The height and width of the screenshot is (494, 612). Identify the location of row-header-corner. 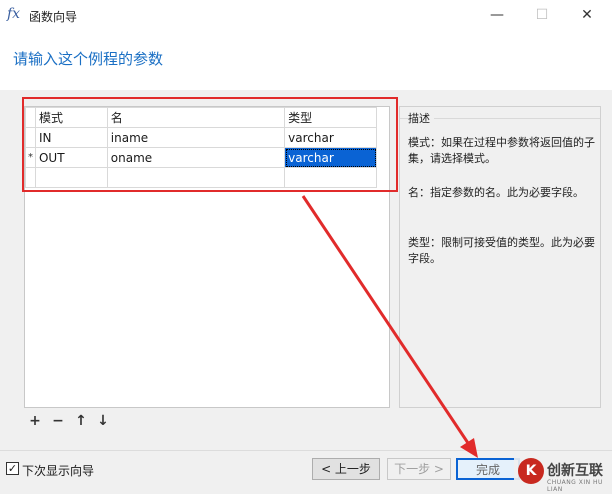
(30, 117).